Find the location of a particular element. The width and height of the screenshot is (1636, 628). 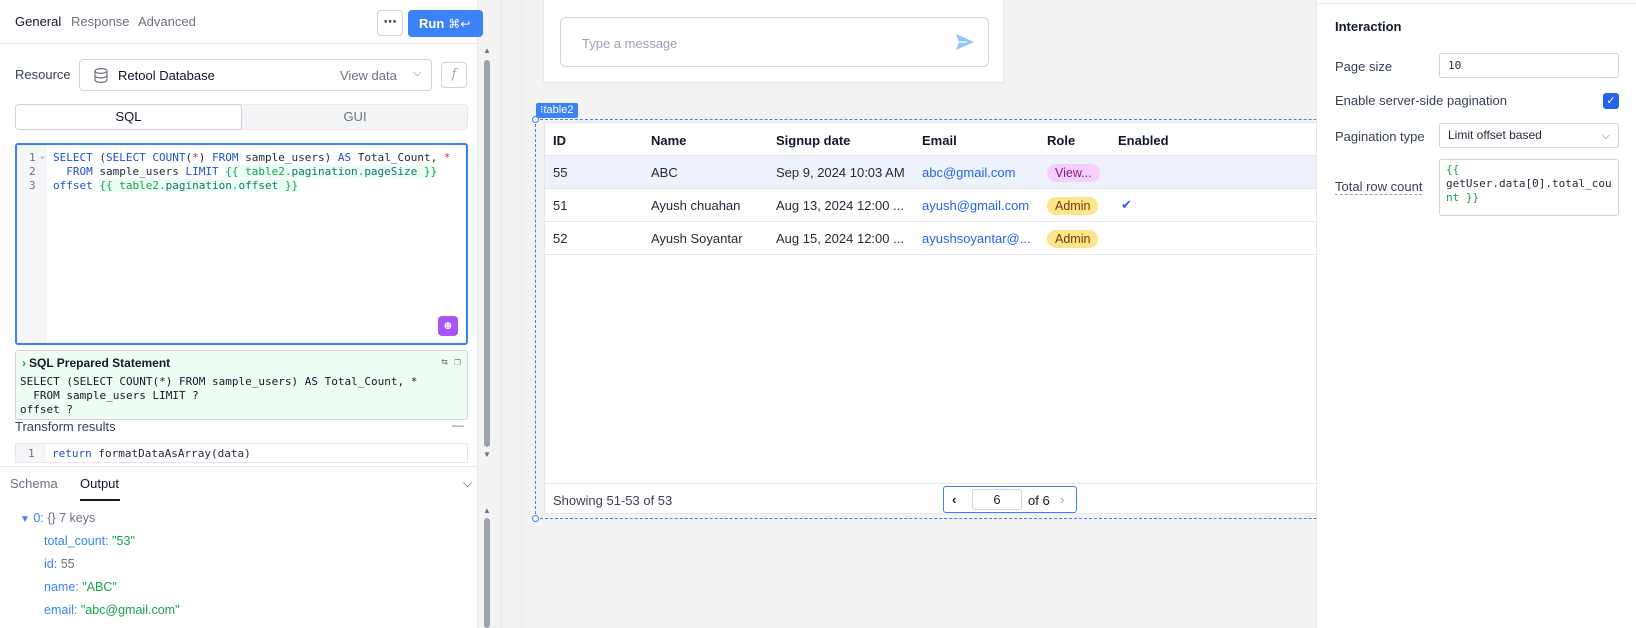

pagination-type-select: Limit offset based ⌵ is located at coordinates (1529, 135).